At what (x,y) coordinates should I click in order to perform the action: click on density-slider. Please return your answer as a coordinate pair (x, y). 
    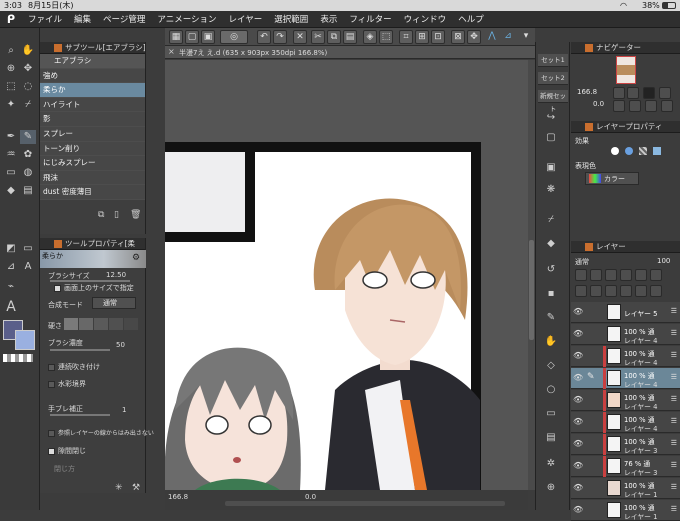
    Looking at the image, I should click on (80, 350).